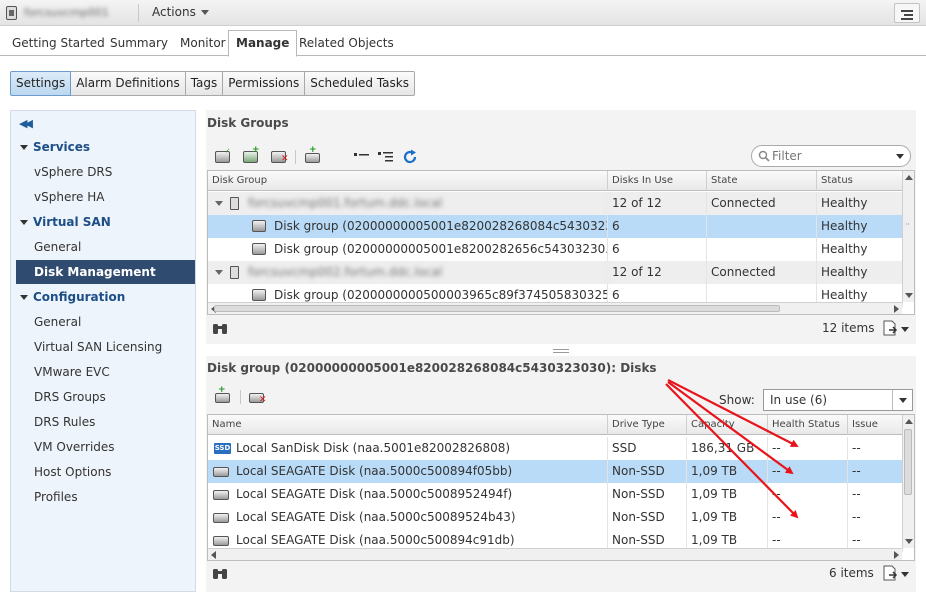  I want to click on tab-monitor: Monitor, so click(203, 43).